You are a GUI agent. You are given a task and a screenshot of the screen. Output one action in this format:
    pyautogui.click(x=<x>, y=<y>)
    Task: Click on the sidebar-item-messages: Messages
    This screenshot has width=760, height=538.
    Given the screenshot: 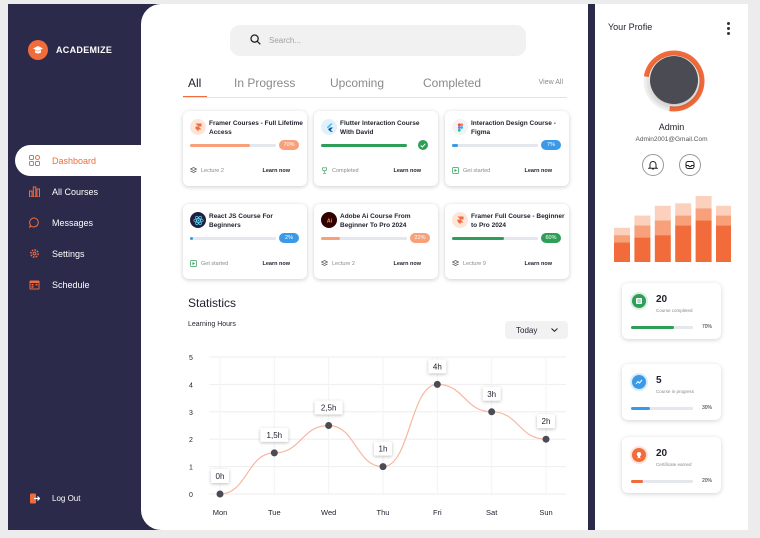 What is the action you would take?
    pyautogui.click(x=83, y=222)
    